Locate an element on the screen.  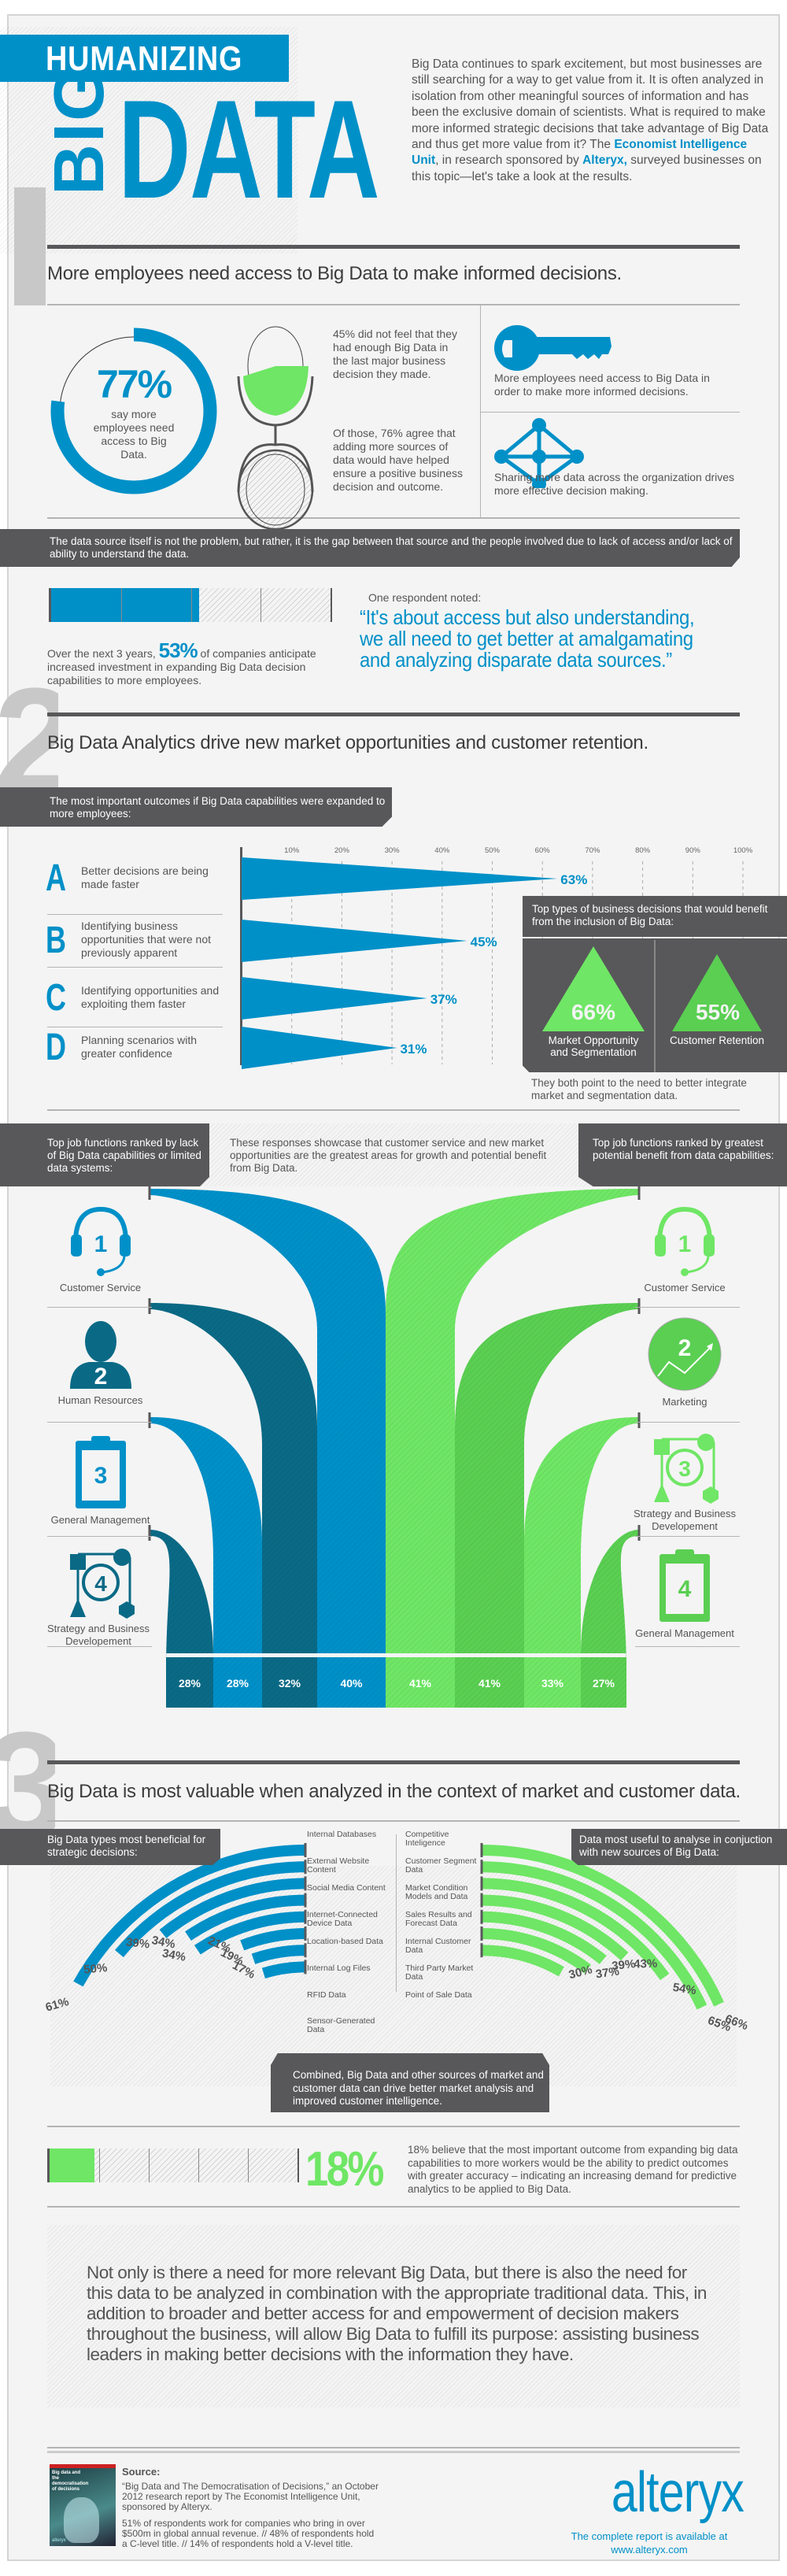
person-icon: 2 is located at coordinates (100, 1355).